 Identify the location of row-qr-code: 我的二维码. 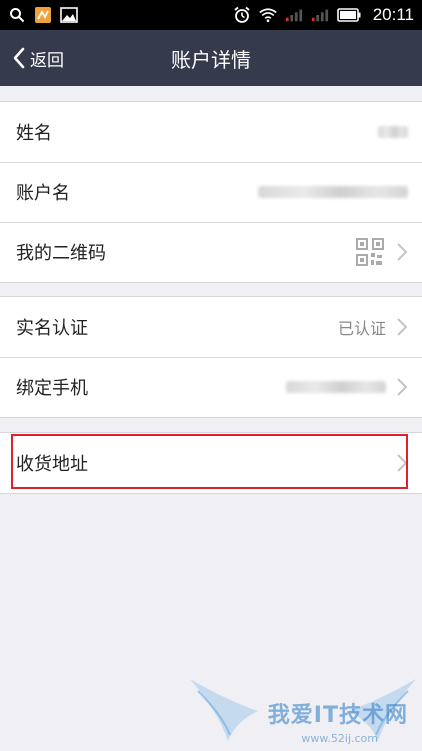
(211, 252).